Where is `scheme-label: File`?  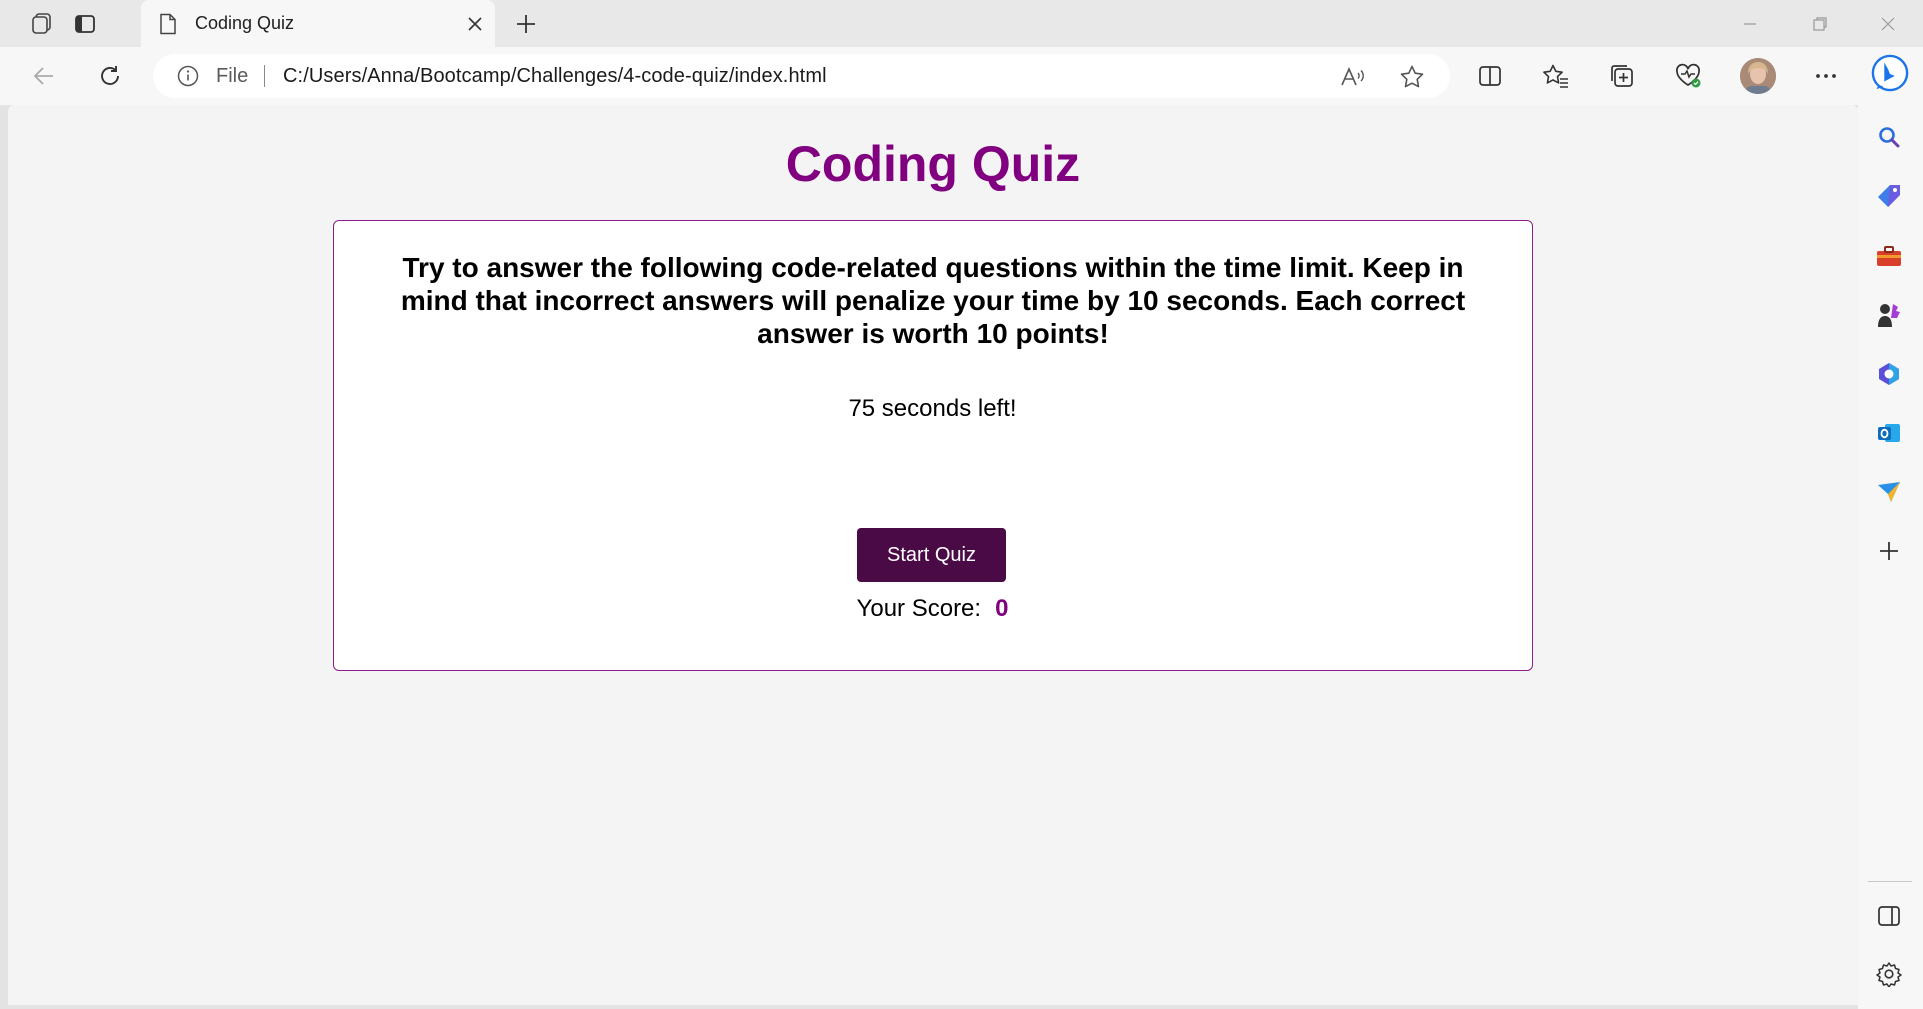
scheme-label: File is located at coordinates (232, 76).